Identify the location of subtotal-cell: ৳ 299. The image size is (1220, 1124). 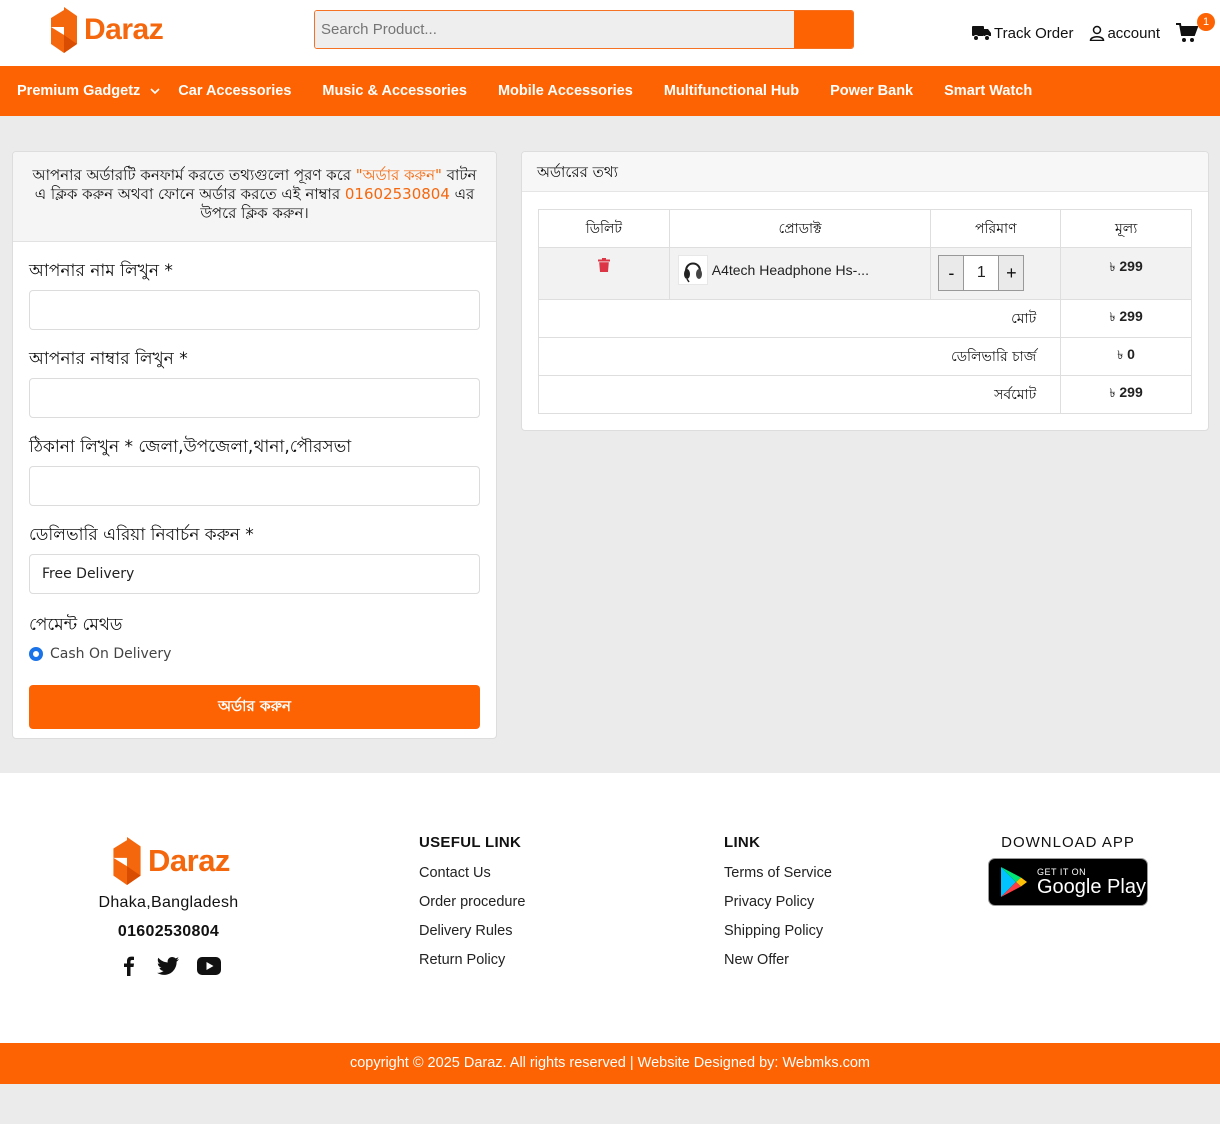
(1126, 318).